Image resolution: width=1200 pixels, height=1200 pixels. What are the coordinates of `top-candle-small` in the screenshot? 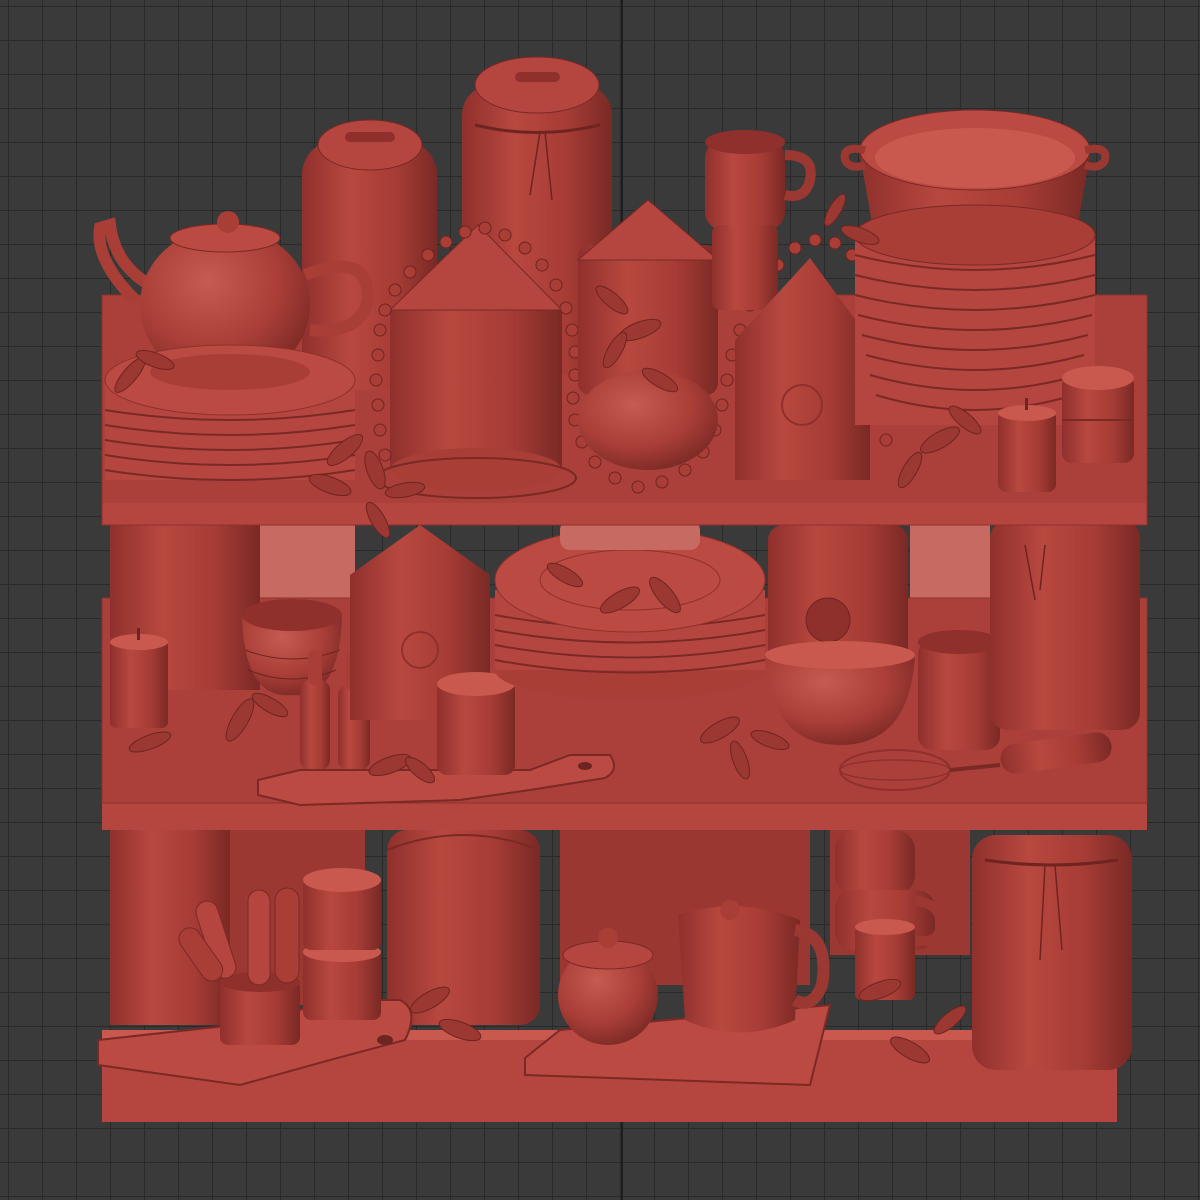 It's located at (1027, 445).